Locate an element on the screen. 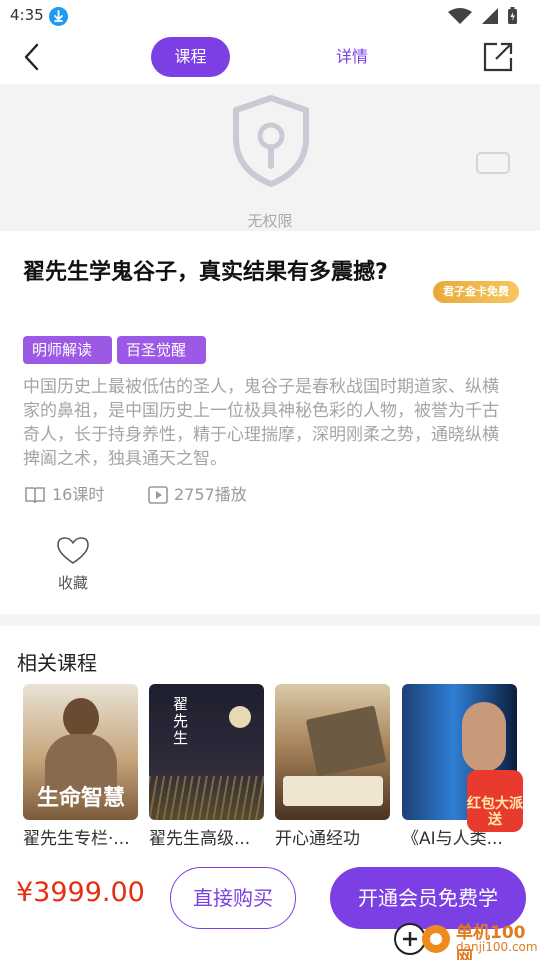  related-course-name: 开心通经功 is located at coordinates (317, 839).